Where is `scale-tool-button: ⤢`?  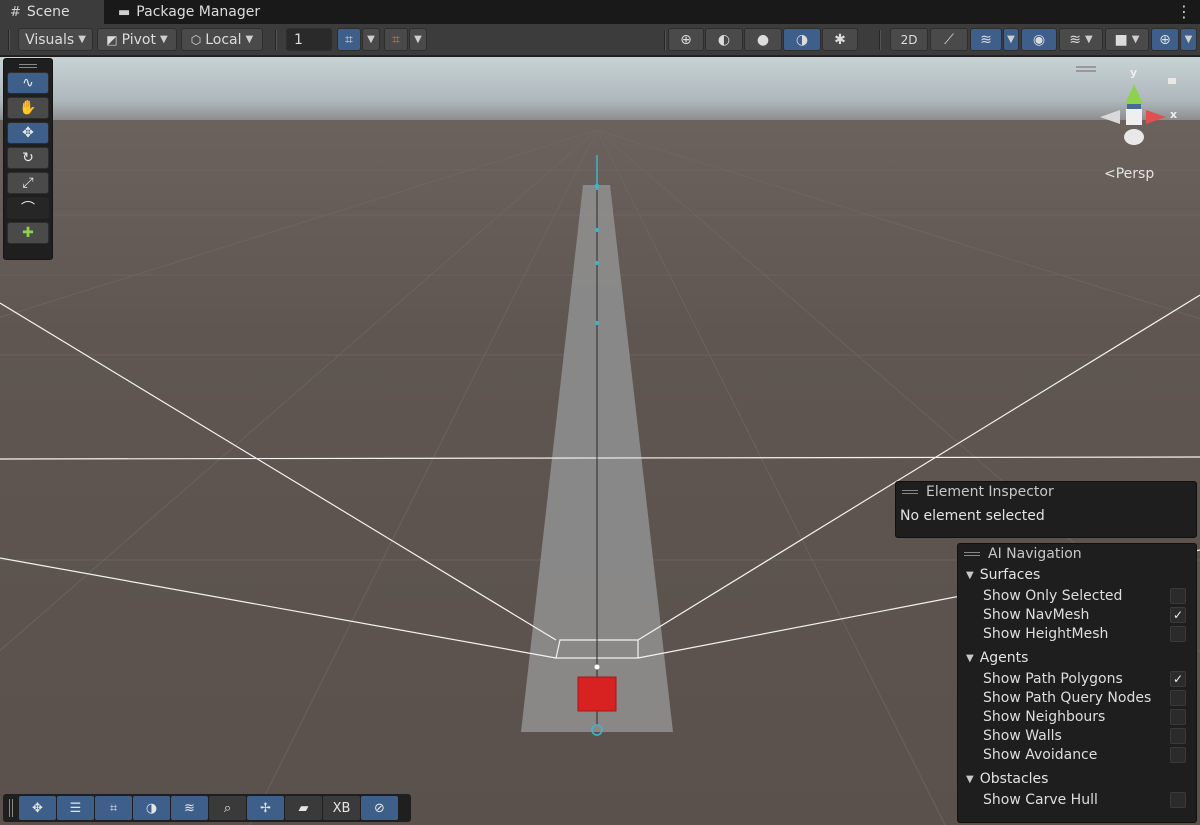 scale-tool-button: ⤢ is located at coordinates (28, 183).